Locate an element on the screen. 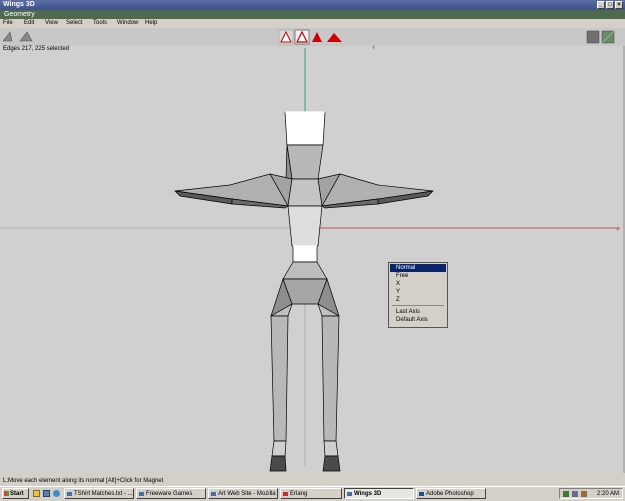  menu-edit: Edit is located at coordinates (29, 23).